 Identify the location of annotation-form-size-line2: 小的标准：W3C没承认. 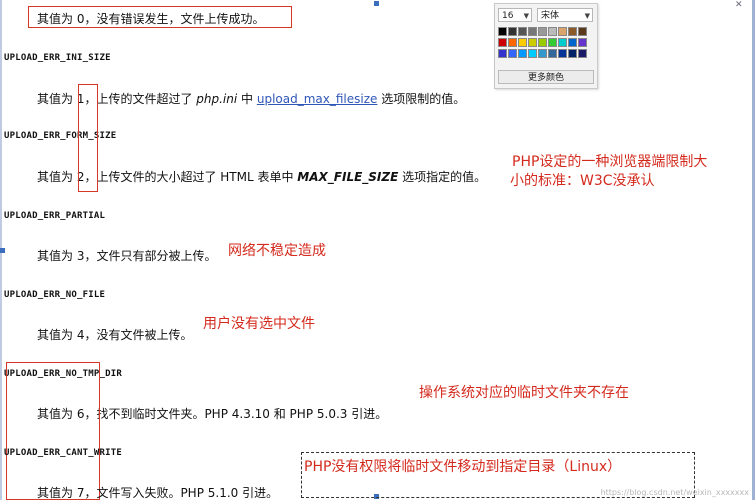
(582, 181).